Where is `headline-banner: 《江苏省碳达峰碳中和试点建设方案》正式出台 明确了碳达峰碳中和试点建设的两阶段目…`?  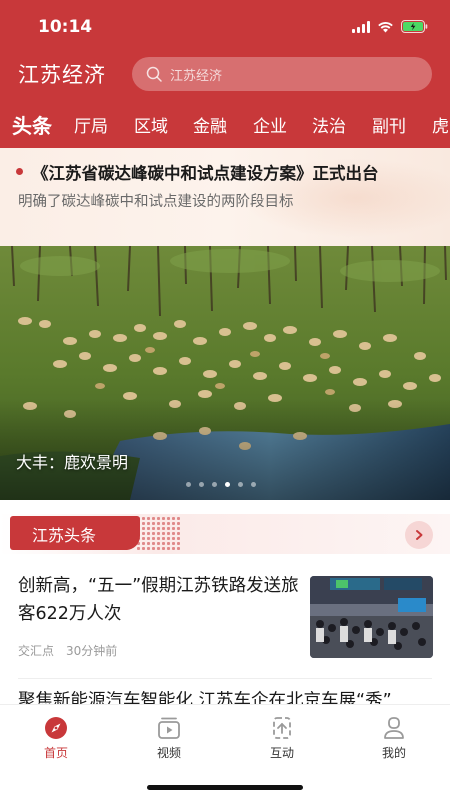 headline-banner: 《江苏省碳达峰碳中和试点建设方案》正式出台 明确了碳达峰碳中和试点建设的两阶段目… is located at coordinates (225, 197).